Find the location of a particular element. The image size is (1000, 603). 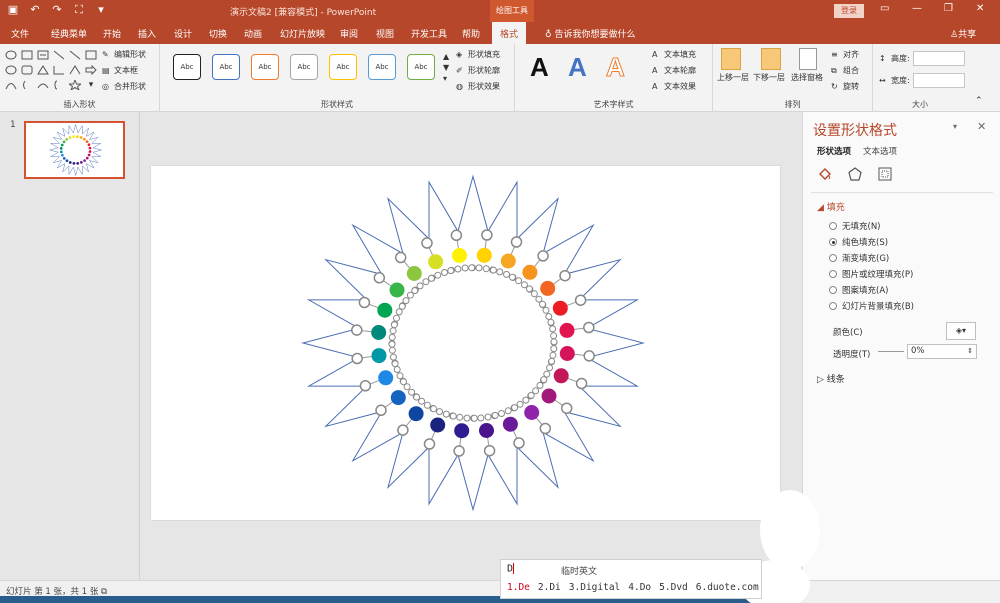

tab-help: 帮助 is located at coordinates (471, 33).